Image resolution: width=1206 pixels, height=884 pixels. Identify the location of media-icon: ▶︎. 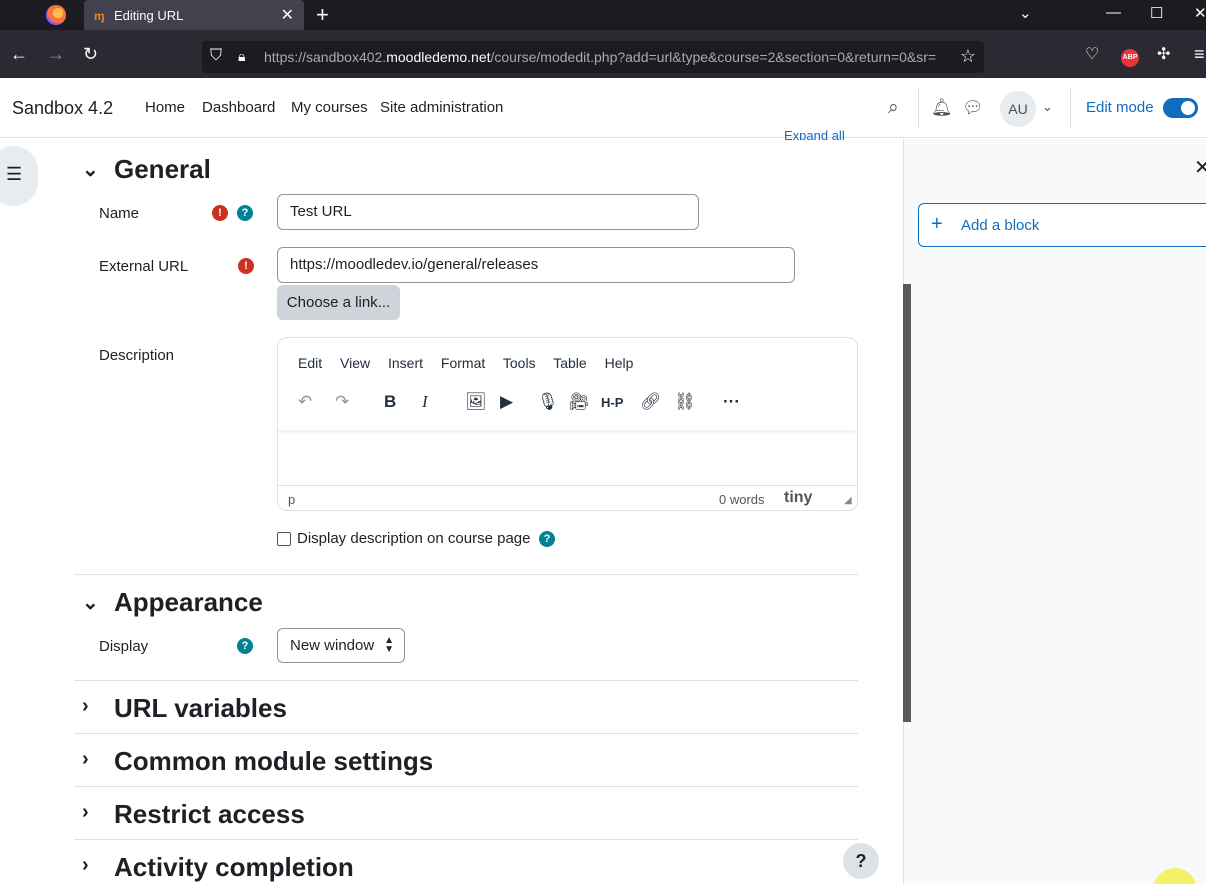
(506, 402).